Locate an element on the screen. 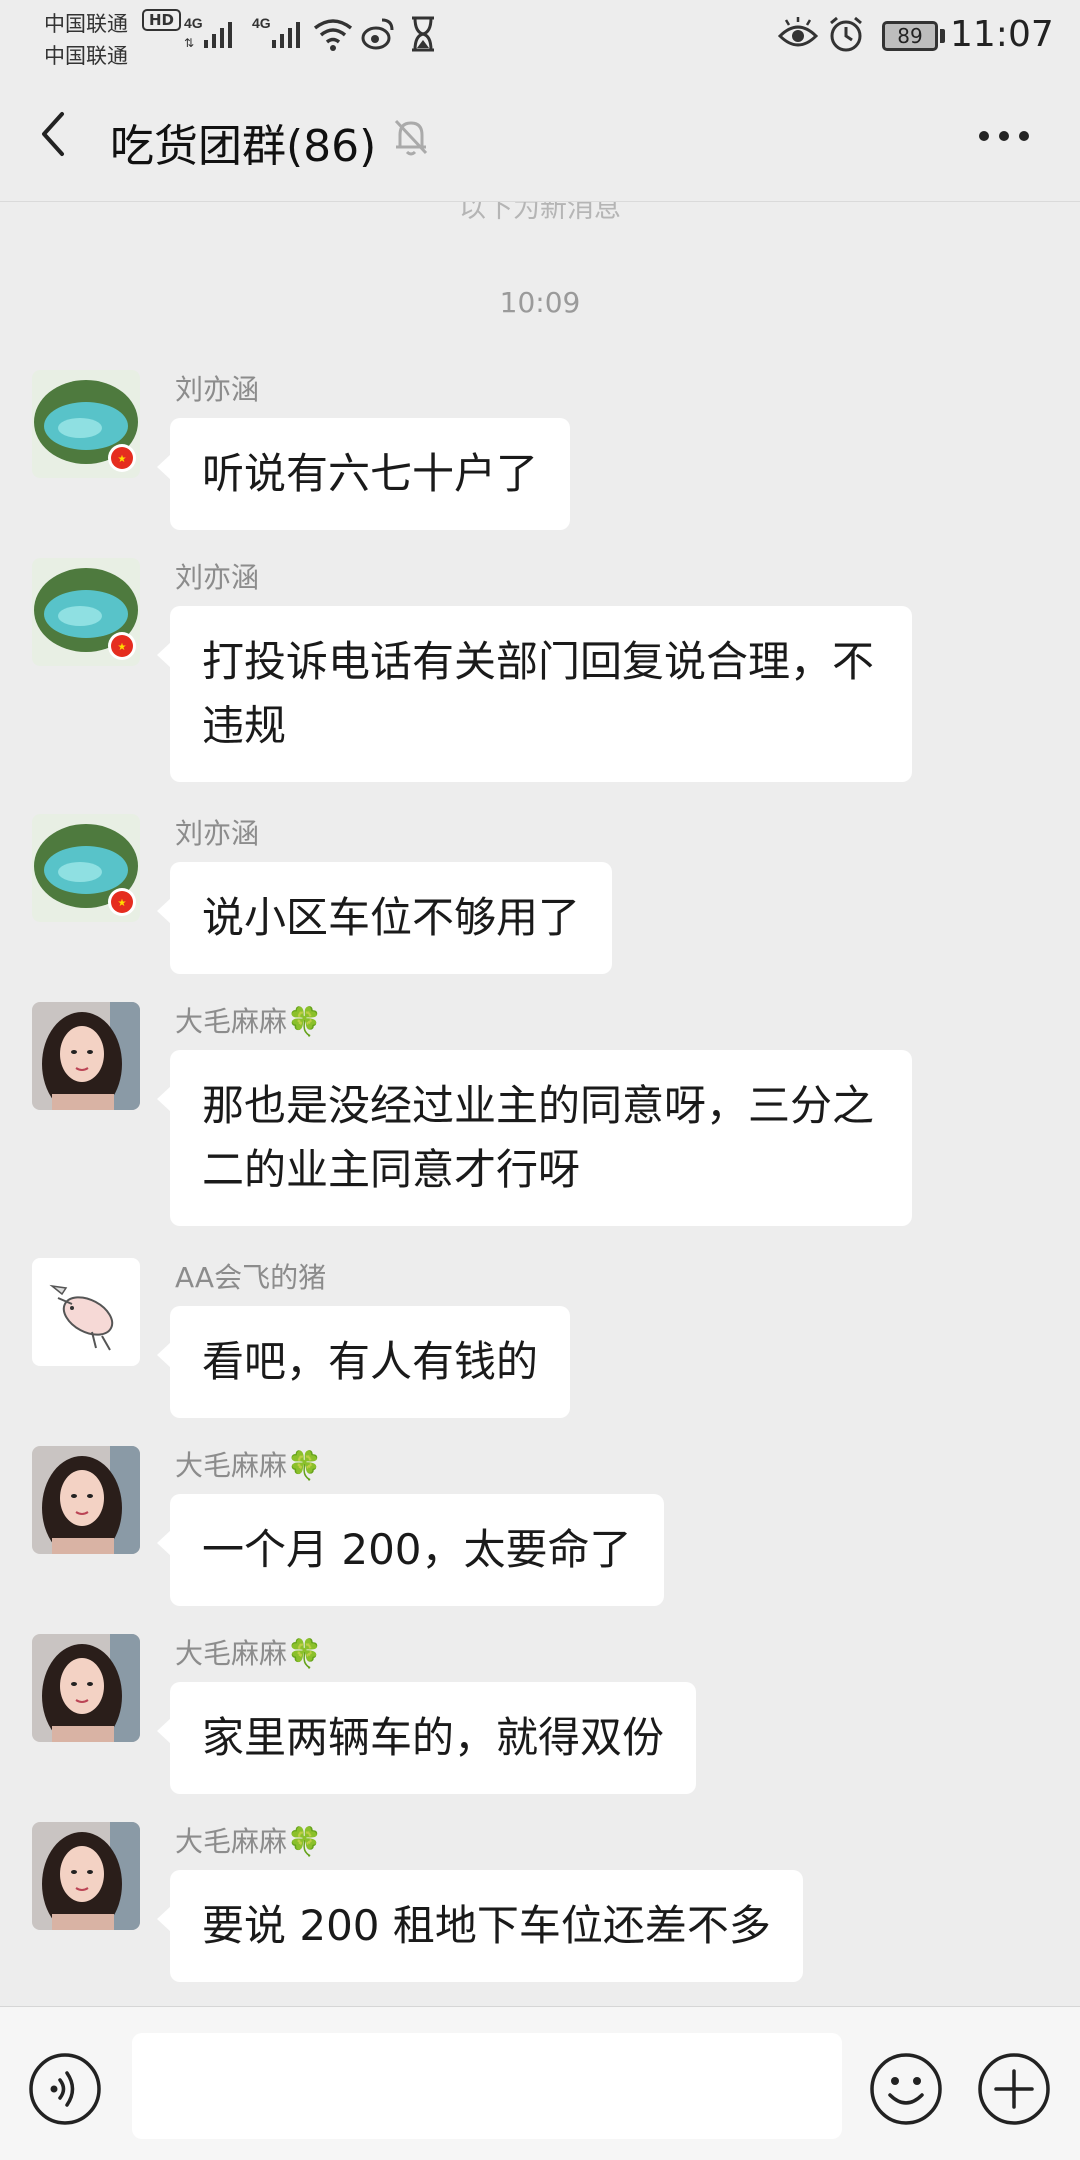 The height and width of the screenshot is (2160, 1080). message-bubble: 看吧，有人有钱的 is located at coordinates (363, 1362).